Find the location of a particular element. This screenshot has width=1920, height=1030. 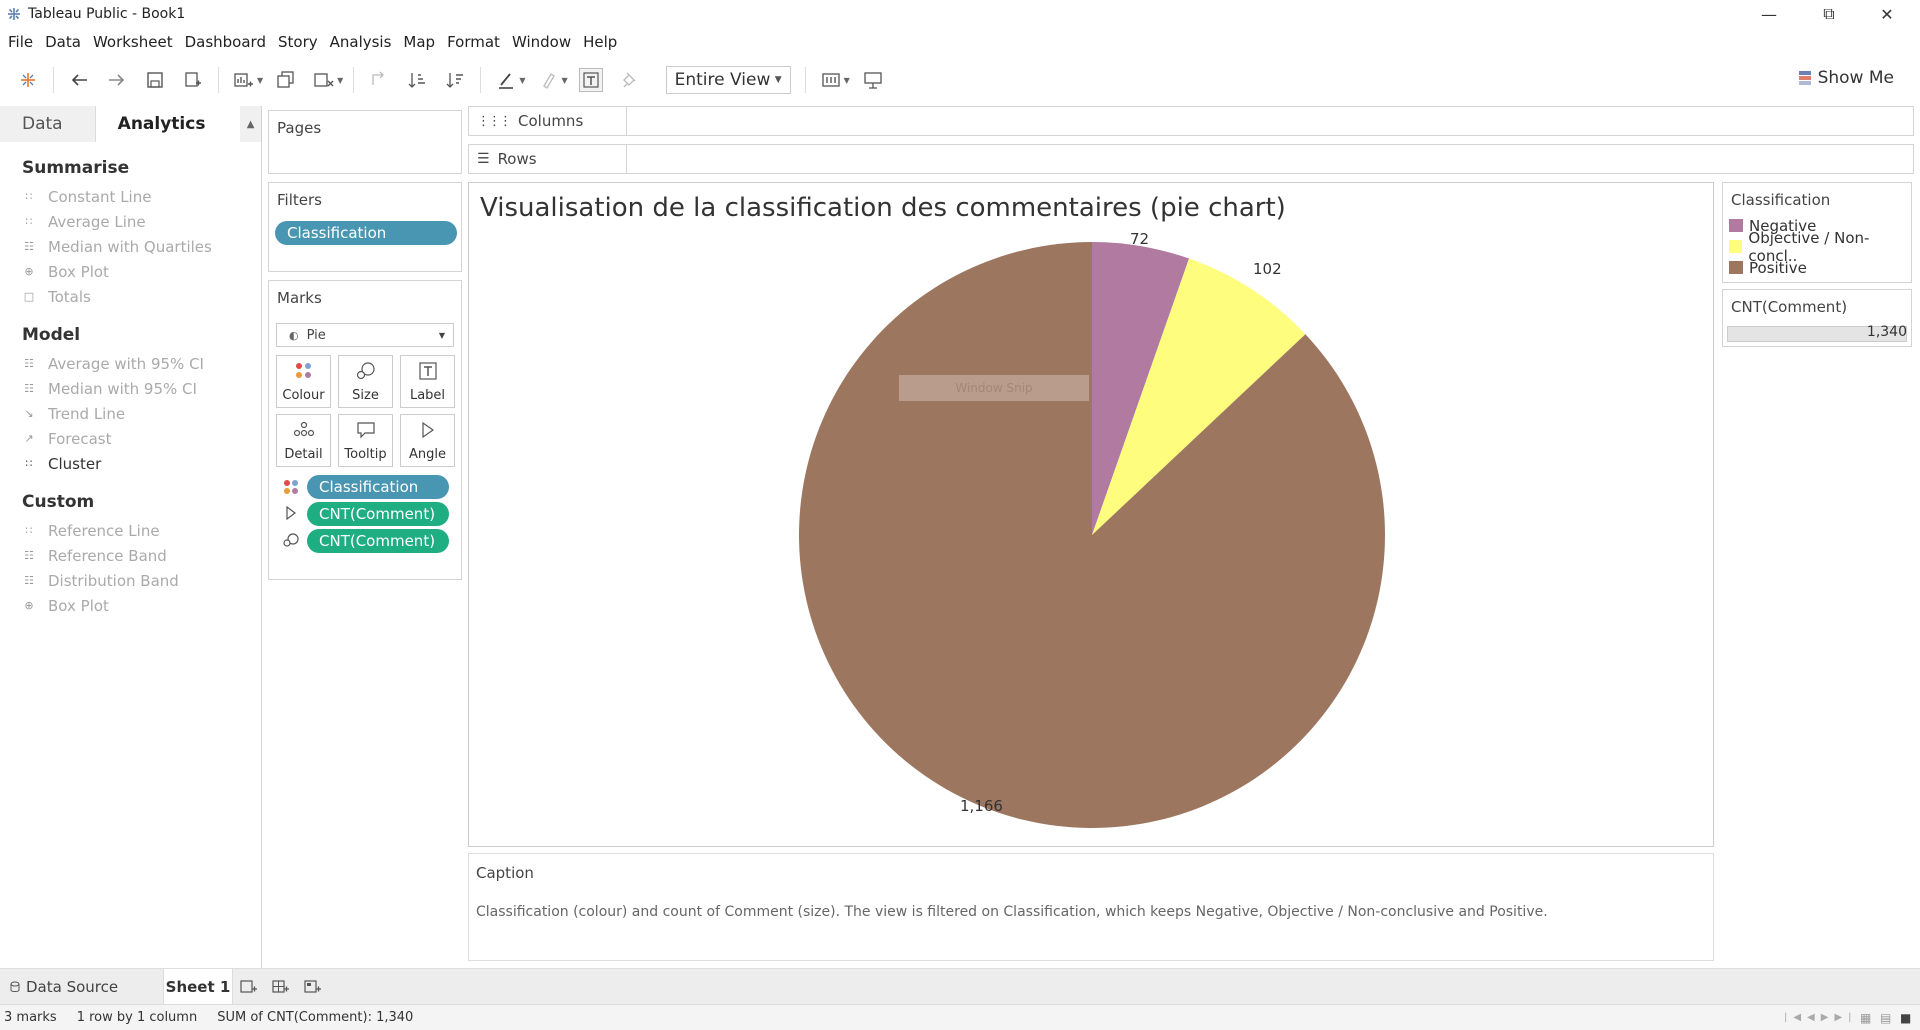

show-sheet-sorter-icon: ▦ is located at coordinates (1865, 1018).